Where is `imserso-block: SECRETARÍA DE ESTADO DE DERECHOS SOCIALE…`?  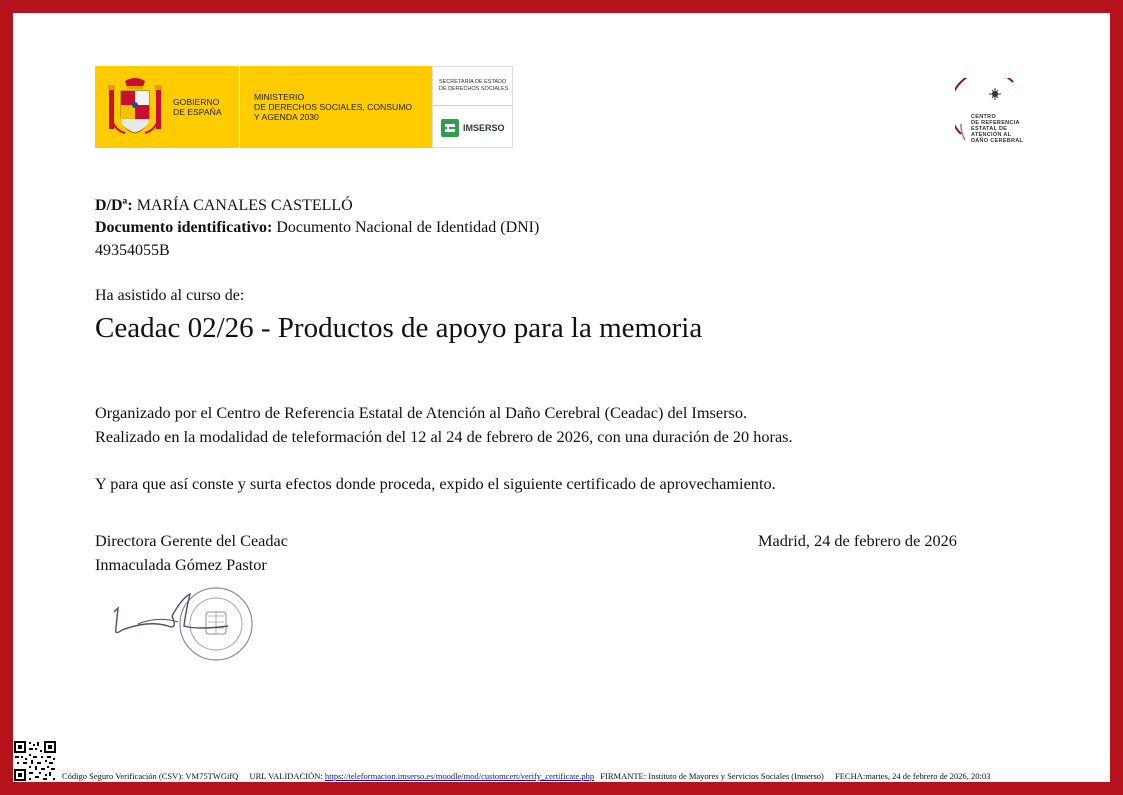 imserso-block: SECRETARÍA DE ESTADO DE DERECHOS SOCIALE… is located at coordinates (472, 107).